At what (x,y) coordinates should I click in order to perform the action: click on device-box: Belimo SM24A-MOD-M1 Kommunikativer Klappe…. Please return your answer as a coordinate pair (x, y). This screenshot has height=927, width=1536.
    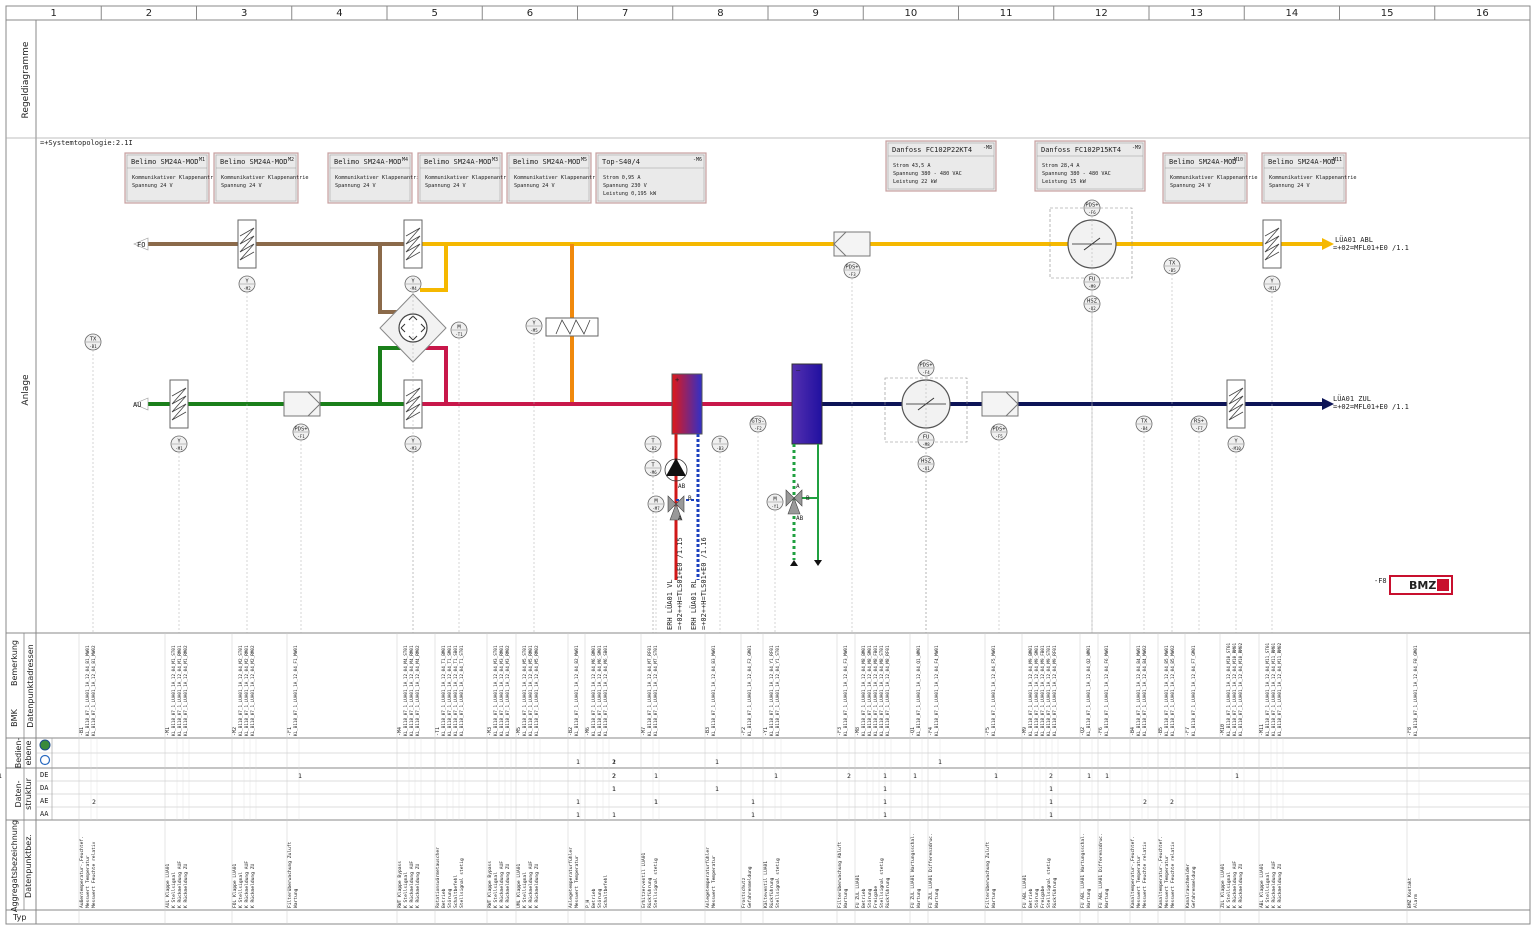
    Looking at the image, I should click on (171, 178).